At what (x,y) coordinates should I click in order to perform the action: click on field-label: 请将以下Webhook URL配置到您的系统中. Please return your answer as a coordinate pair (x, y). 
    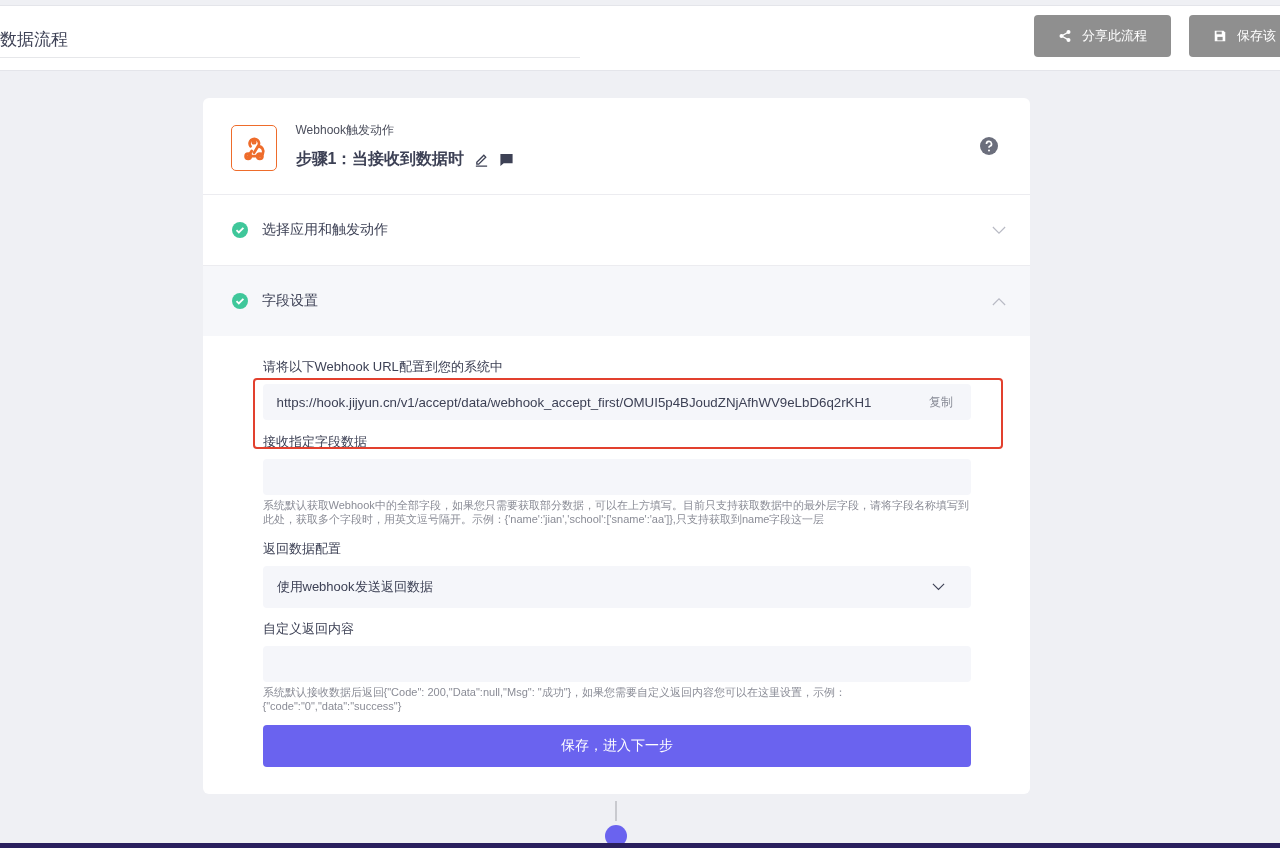
    Looking at the image, I should click on (383, 367).